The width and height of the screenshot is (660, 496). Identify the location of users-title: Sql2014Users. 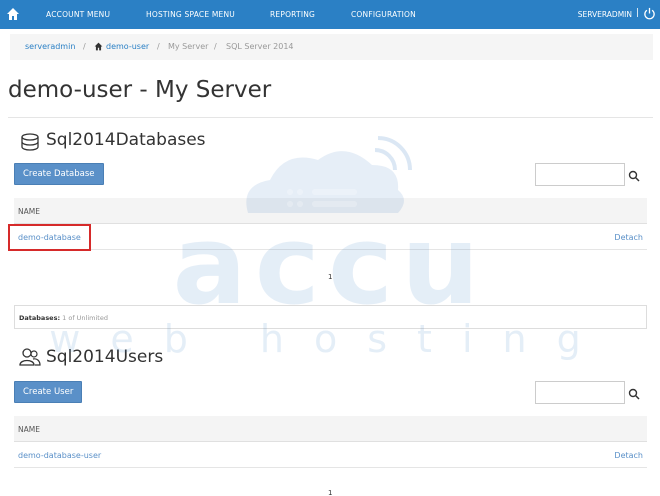
(105, 357).